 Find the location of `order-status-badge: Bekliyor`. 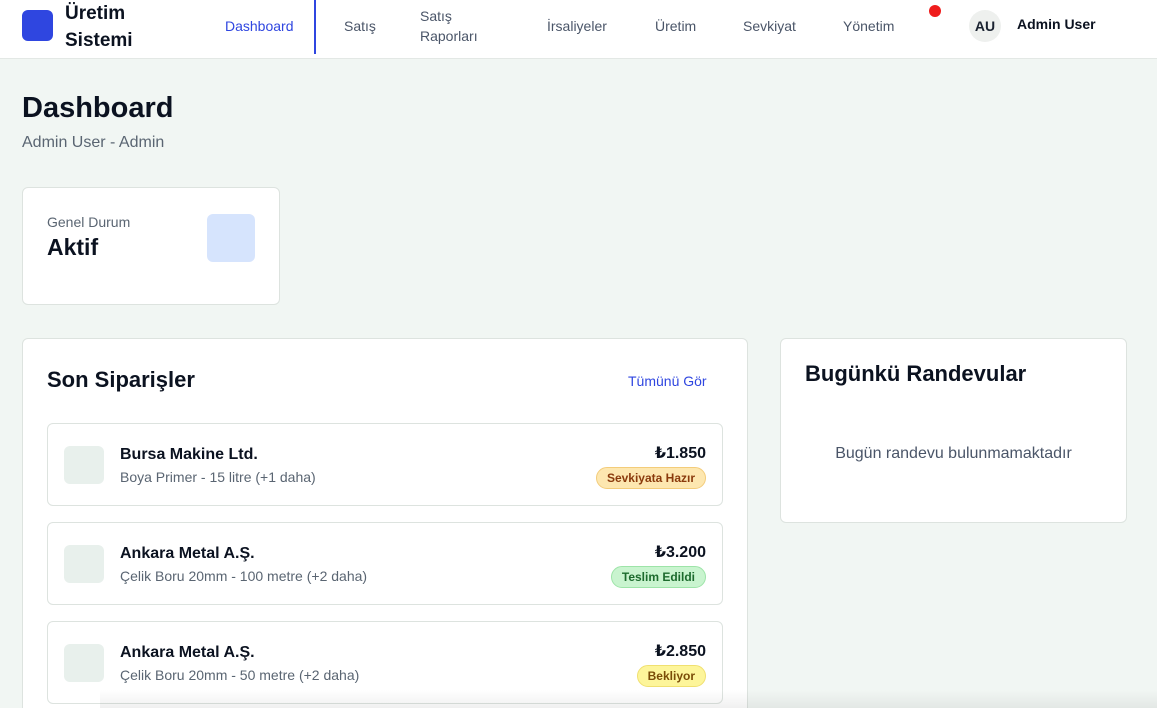

order-status-badge: Bekliyor is located at coordinates (671, 676).